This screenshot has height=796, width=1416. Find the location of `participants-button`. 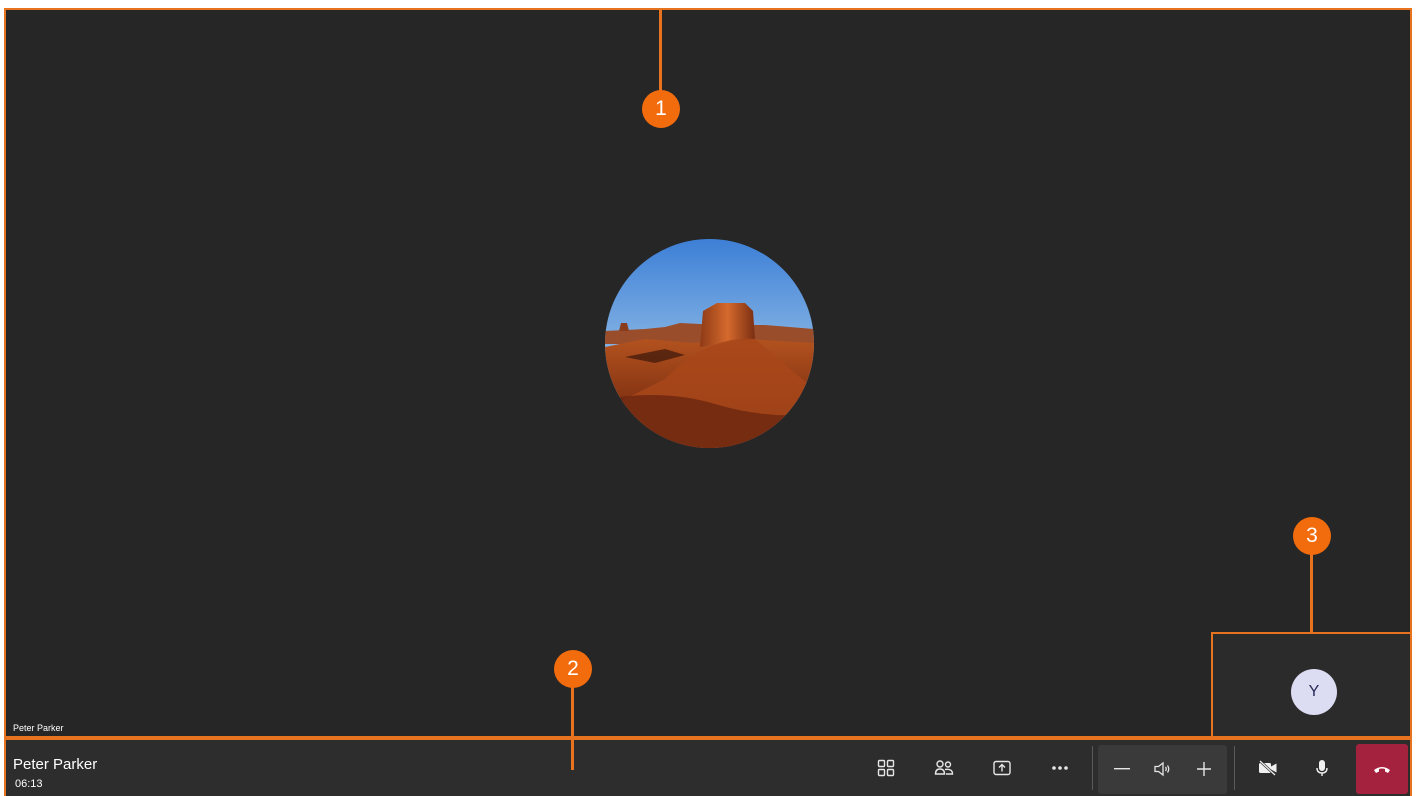

participants-button is located at coordinates (944, 768).